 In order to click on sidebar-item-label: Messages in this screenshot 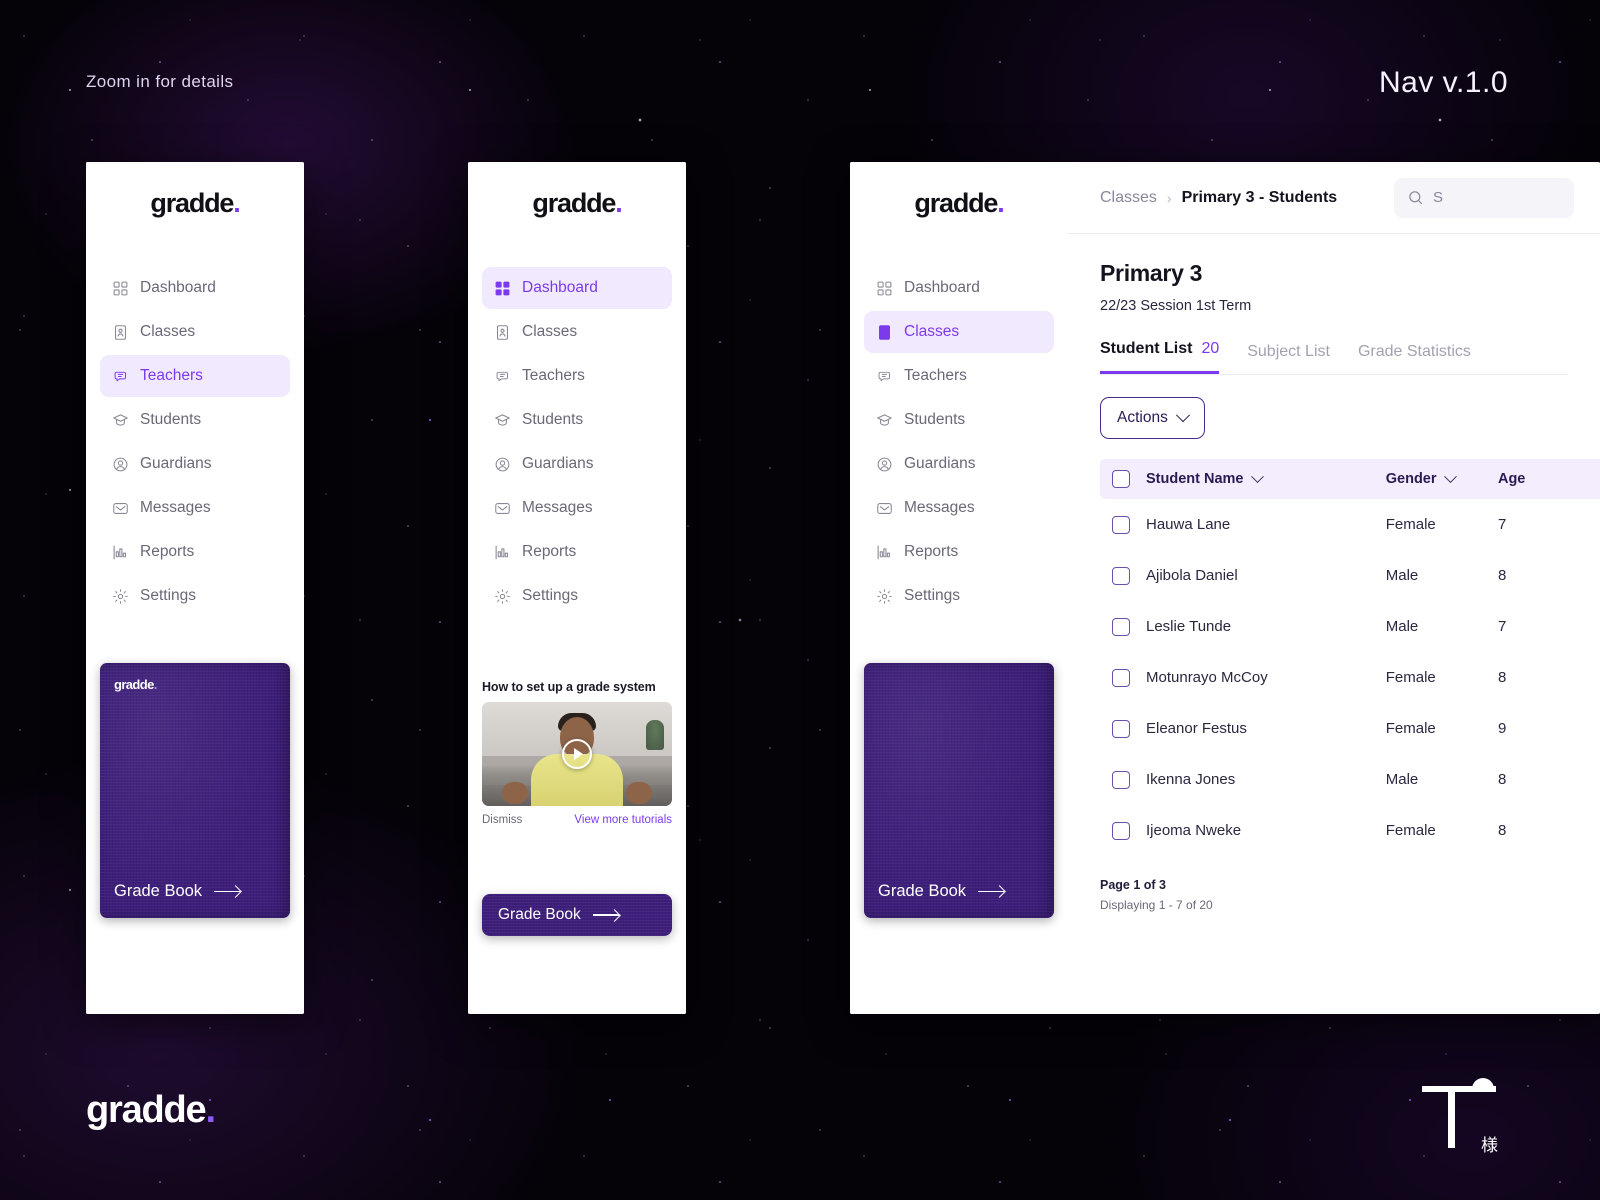, I will do `click(557, 507)`.